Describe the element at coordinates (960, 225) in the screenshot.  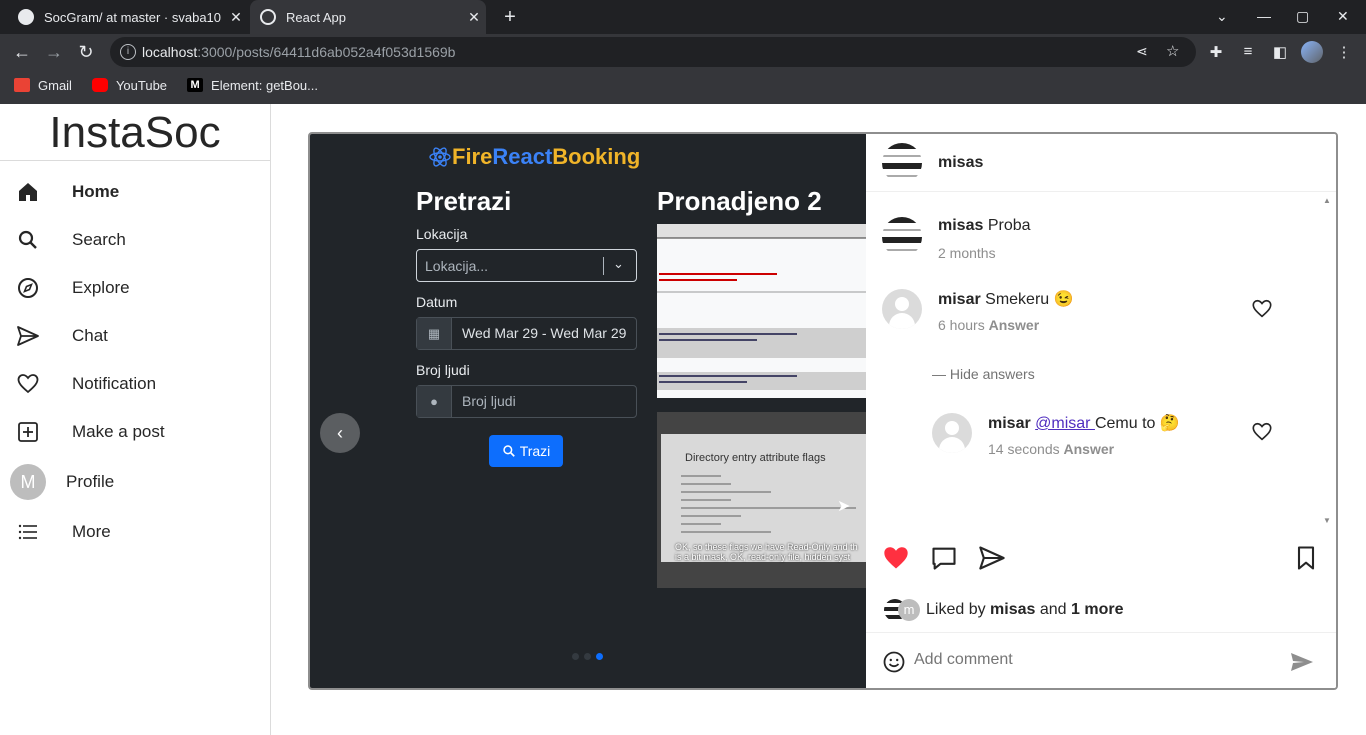
I see `comment-username: misas` at that location.